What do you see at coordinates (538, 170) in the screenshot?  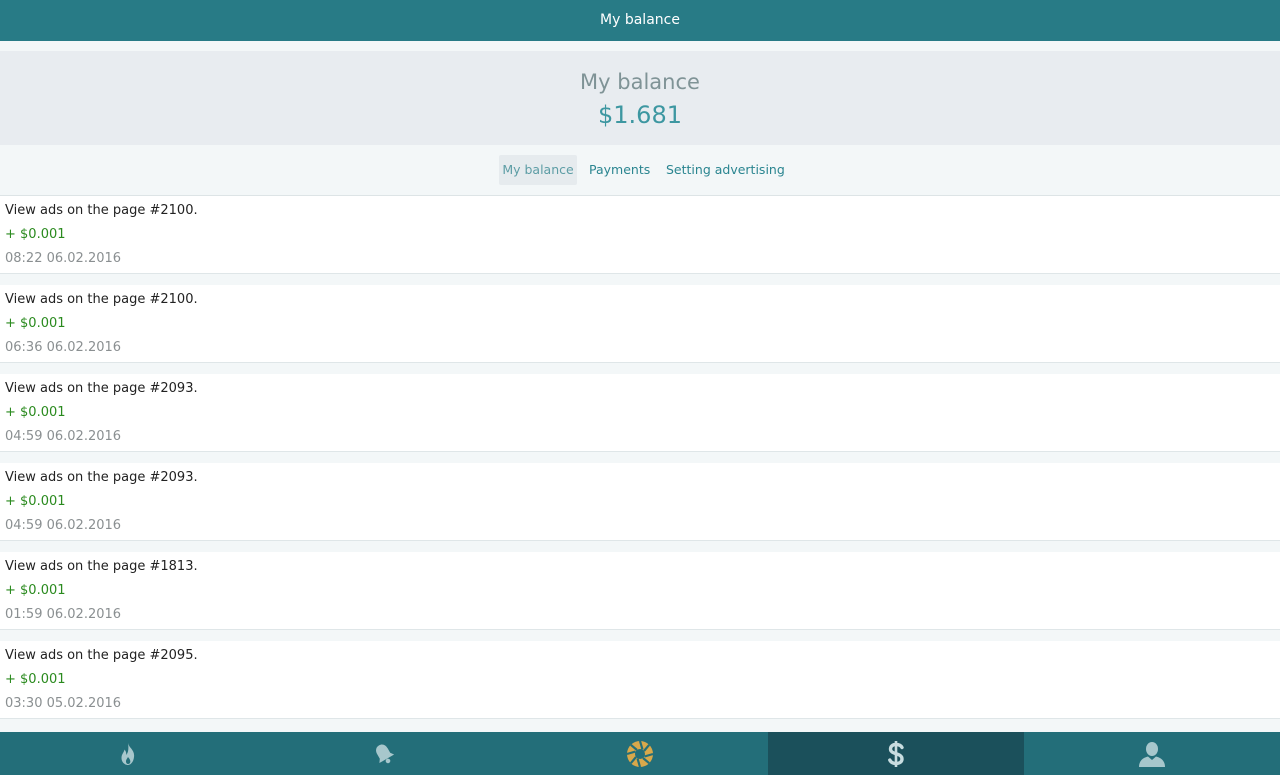 I see `tab-my-balance: My balance` at bounding box center [538, 170].